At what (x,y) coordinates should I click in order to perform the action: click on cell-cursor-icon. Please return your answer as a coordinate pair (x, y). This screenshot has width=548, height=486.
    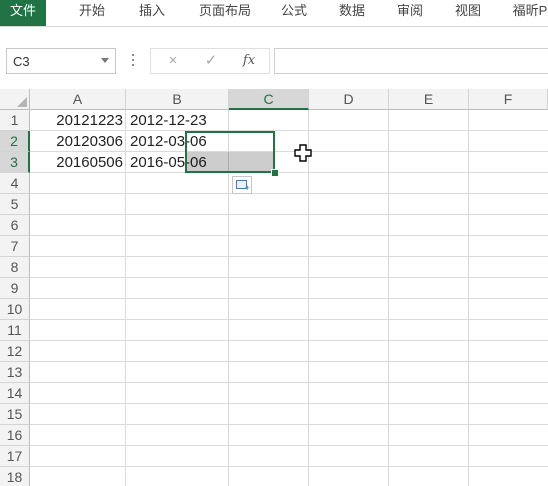
    Looking at the image, I should click on (303, 153).